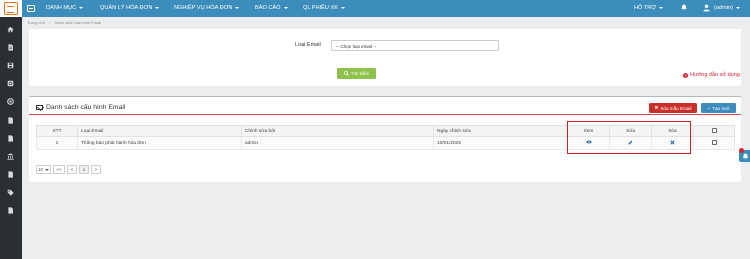 This screenshot has width=750, height=259. Describe the element at coordinates (500, 143) in the screenshot. I see `row-edited-date: 10/01/2025` at that location.